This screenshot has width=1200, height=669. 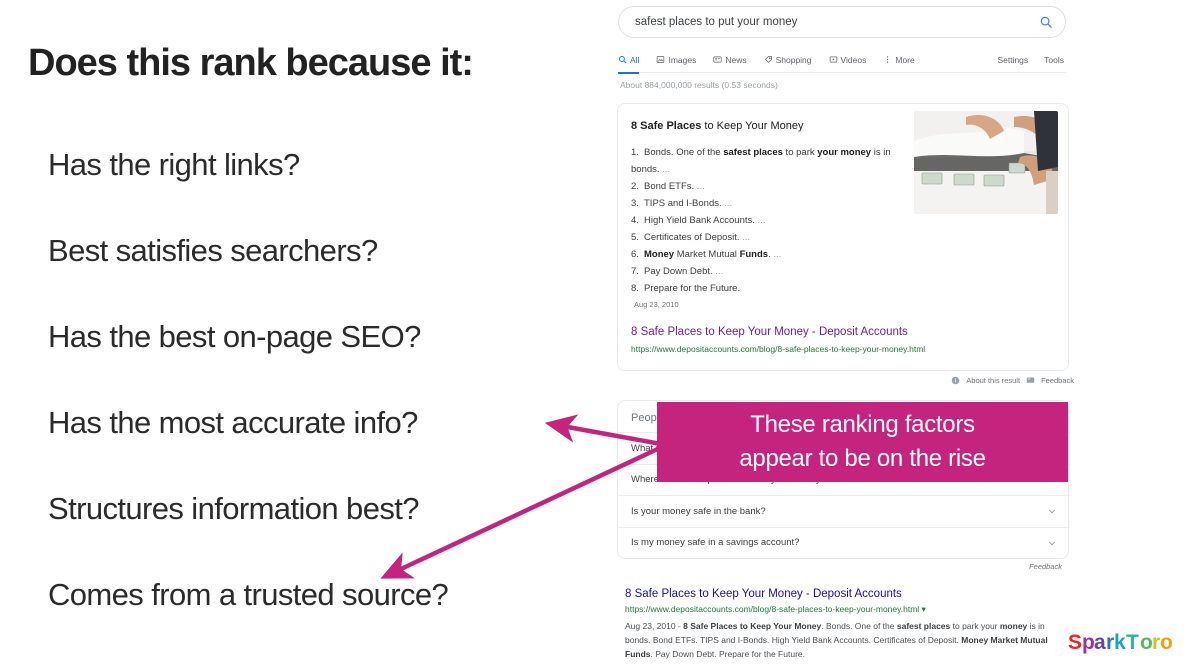 I want to click on tag-icon, so click(x=768, y=60).